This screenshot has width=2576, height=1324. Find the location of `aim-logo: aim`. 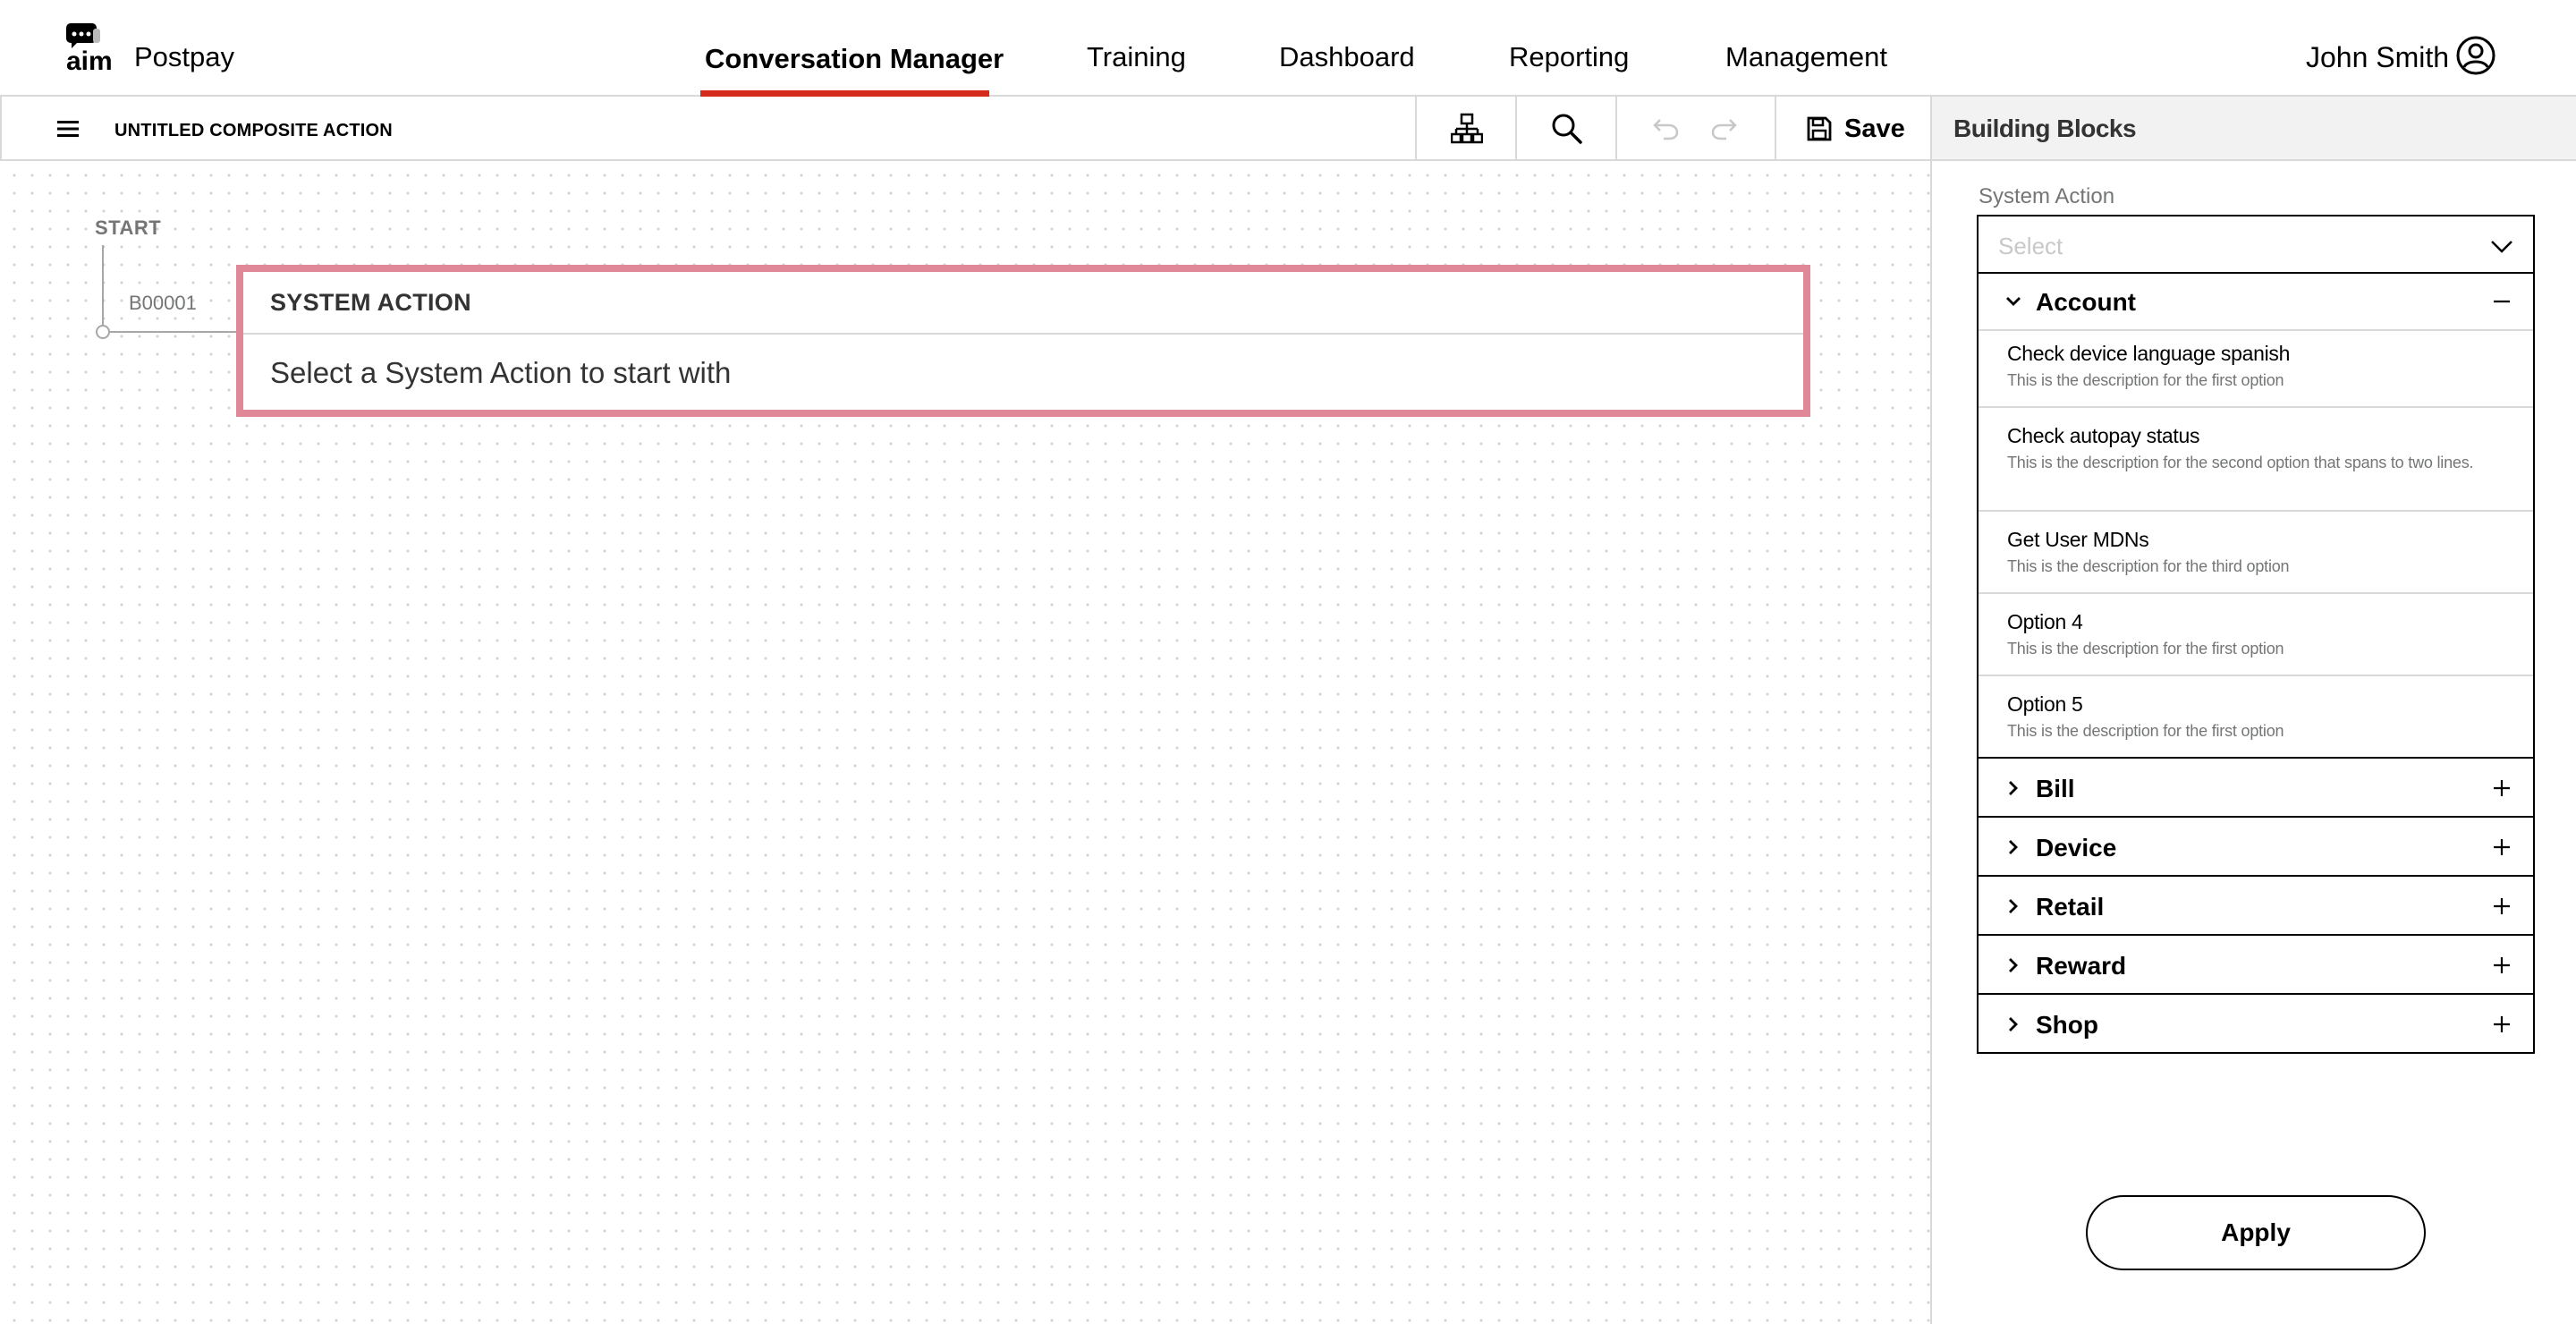

aim-logo: aim is located at coordinates (94, 47).